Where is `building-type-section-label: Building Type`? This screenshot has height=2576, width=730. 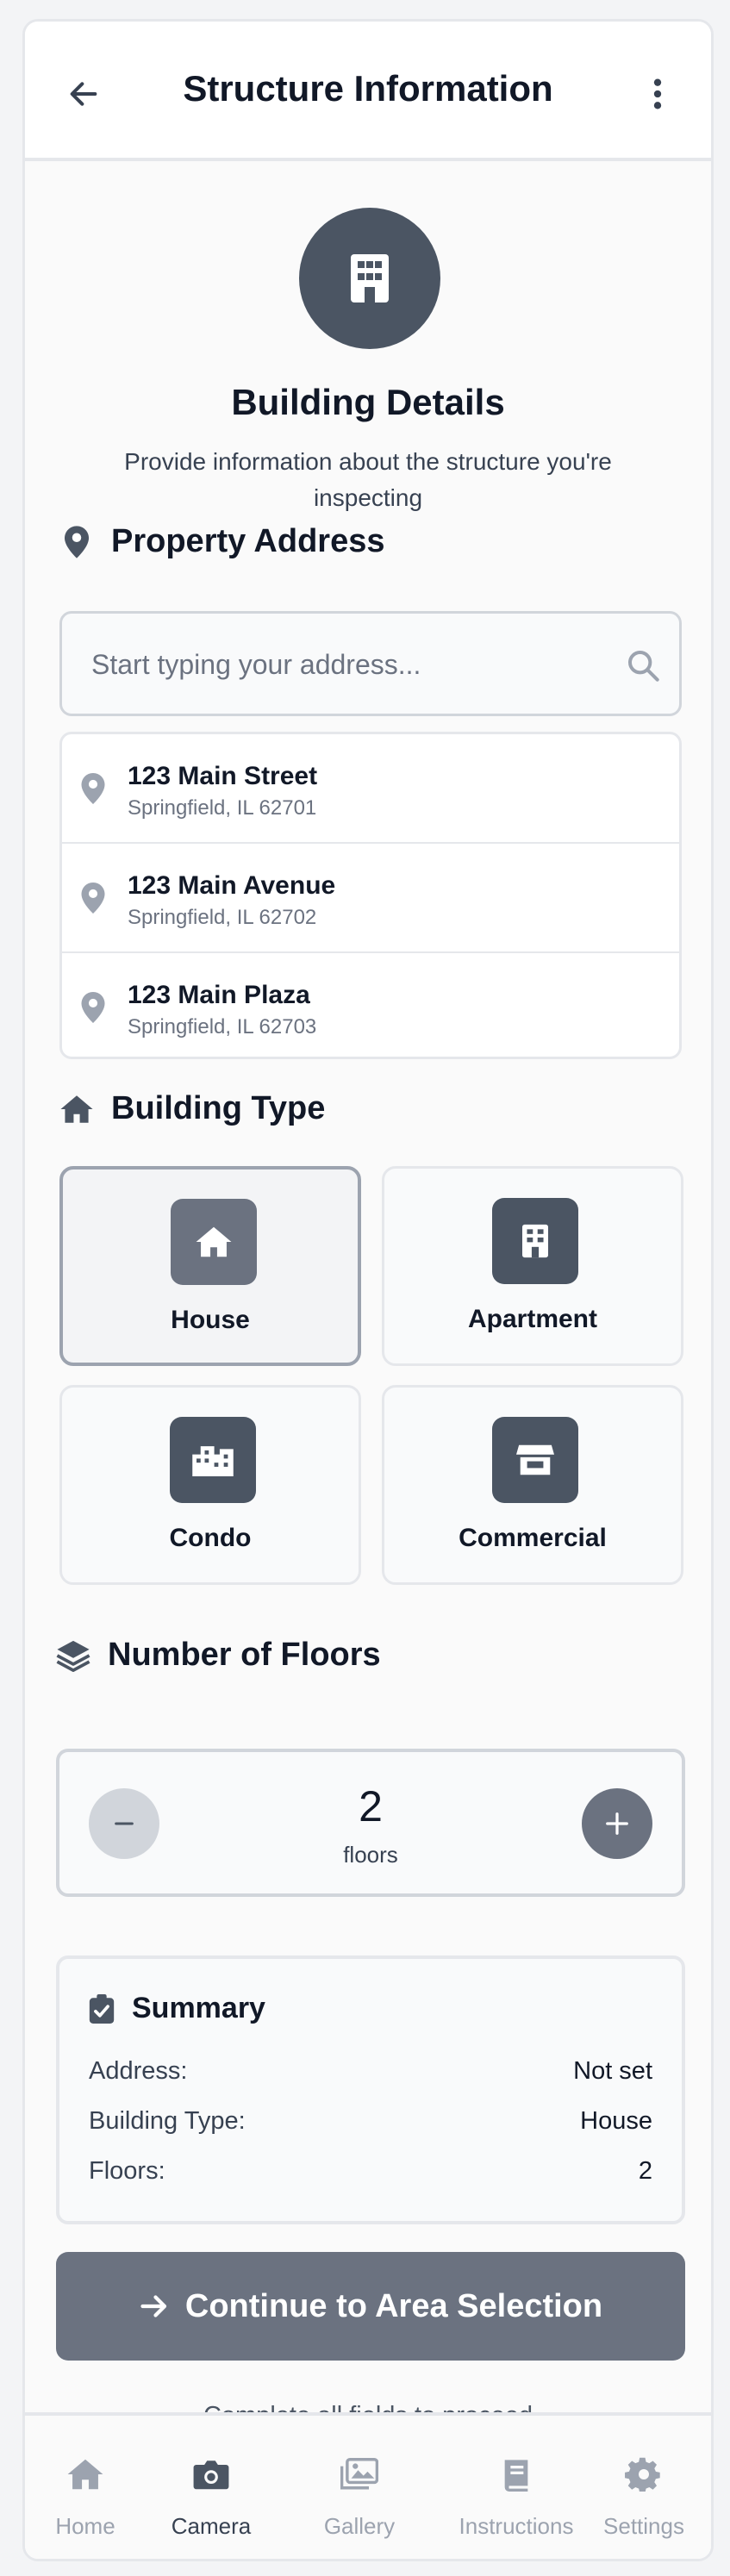
building-type-section-label: Building Type is located at coordinates (219, 1108).